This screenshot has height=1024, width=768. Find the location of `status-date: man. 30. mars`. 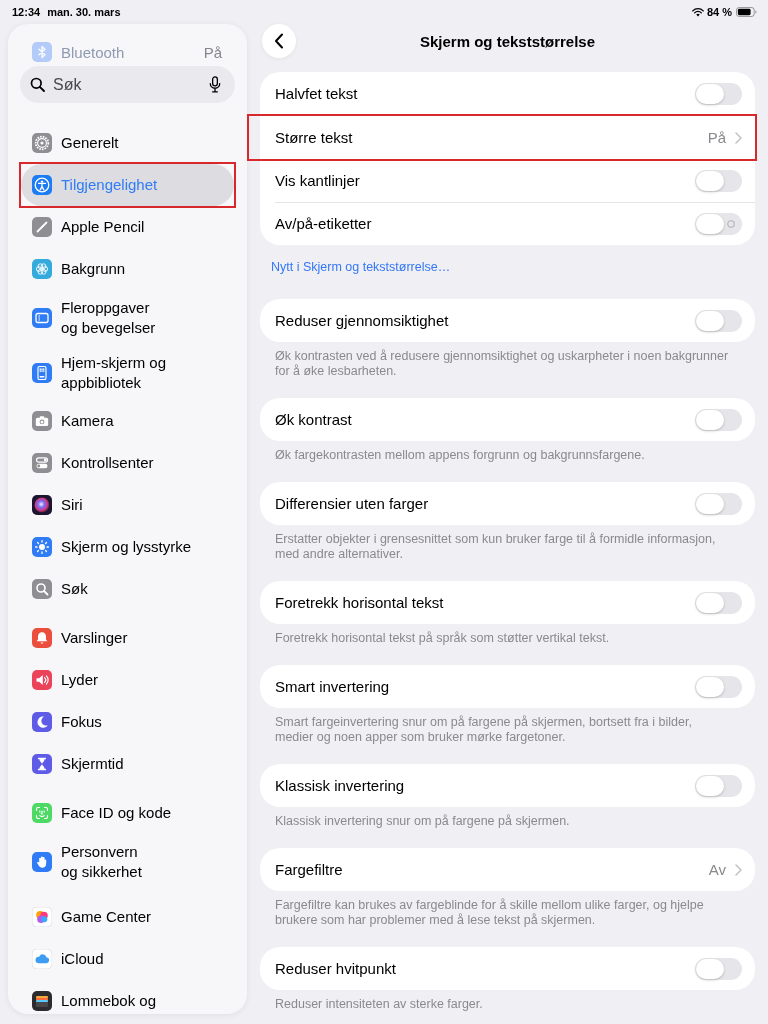

status-date: man. 30. mars is located at coordinates (84, 12).